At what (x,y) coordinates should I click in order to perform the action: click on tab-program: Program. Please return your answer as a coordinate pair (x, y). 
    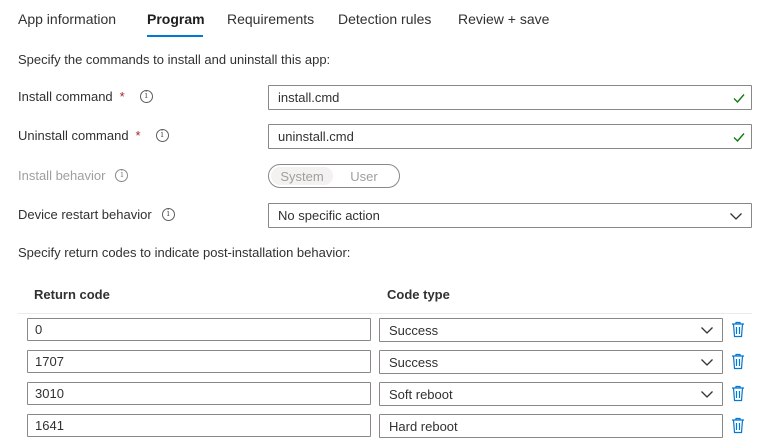
    Looking at the image, I should click on (176, 19).